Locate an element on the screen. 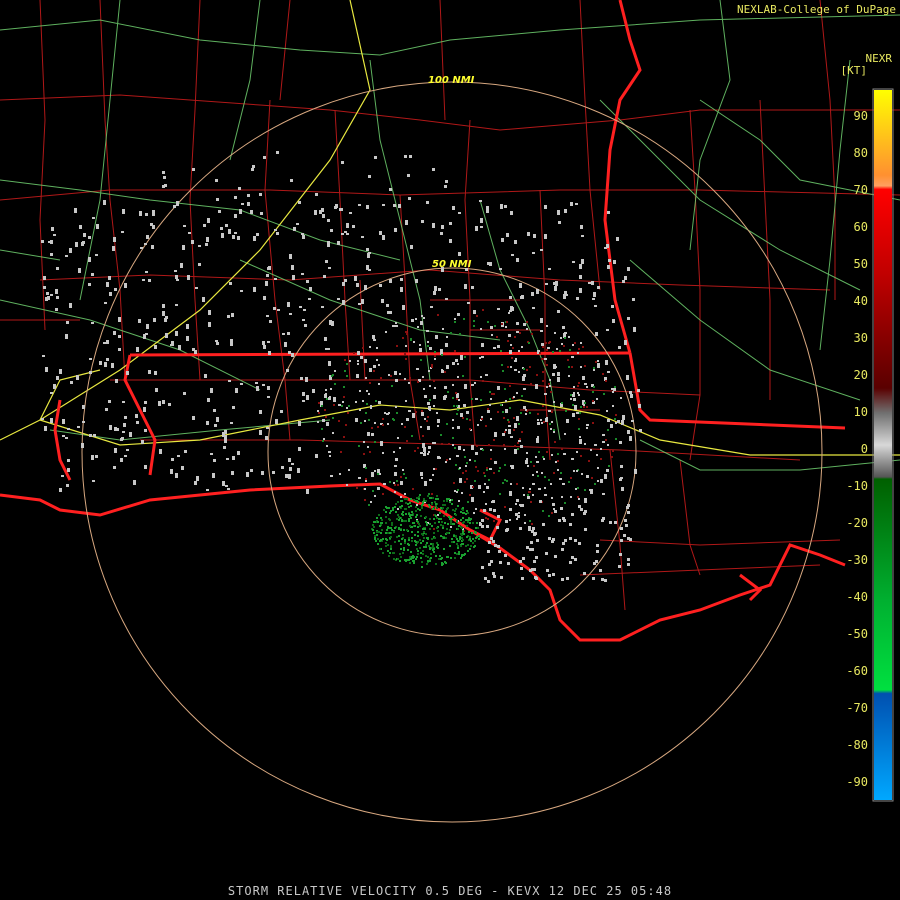  legend-tick-label: -70 is located at coordinates (857, 708).